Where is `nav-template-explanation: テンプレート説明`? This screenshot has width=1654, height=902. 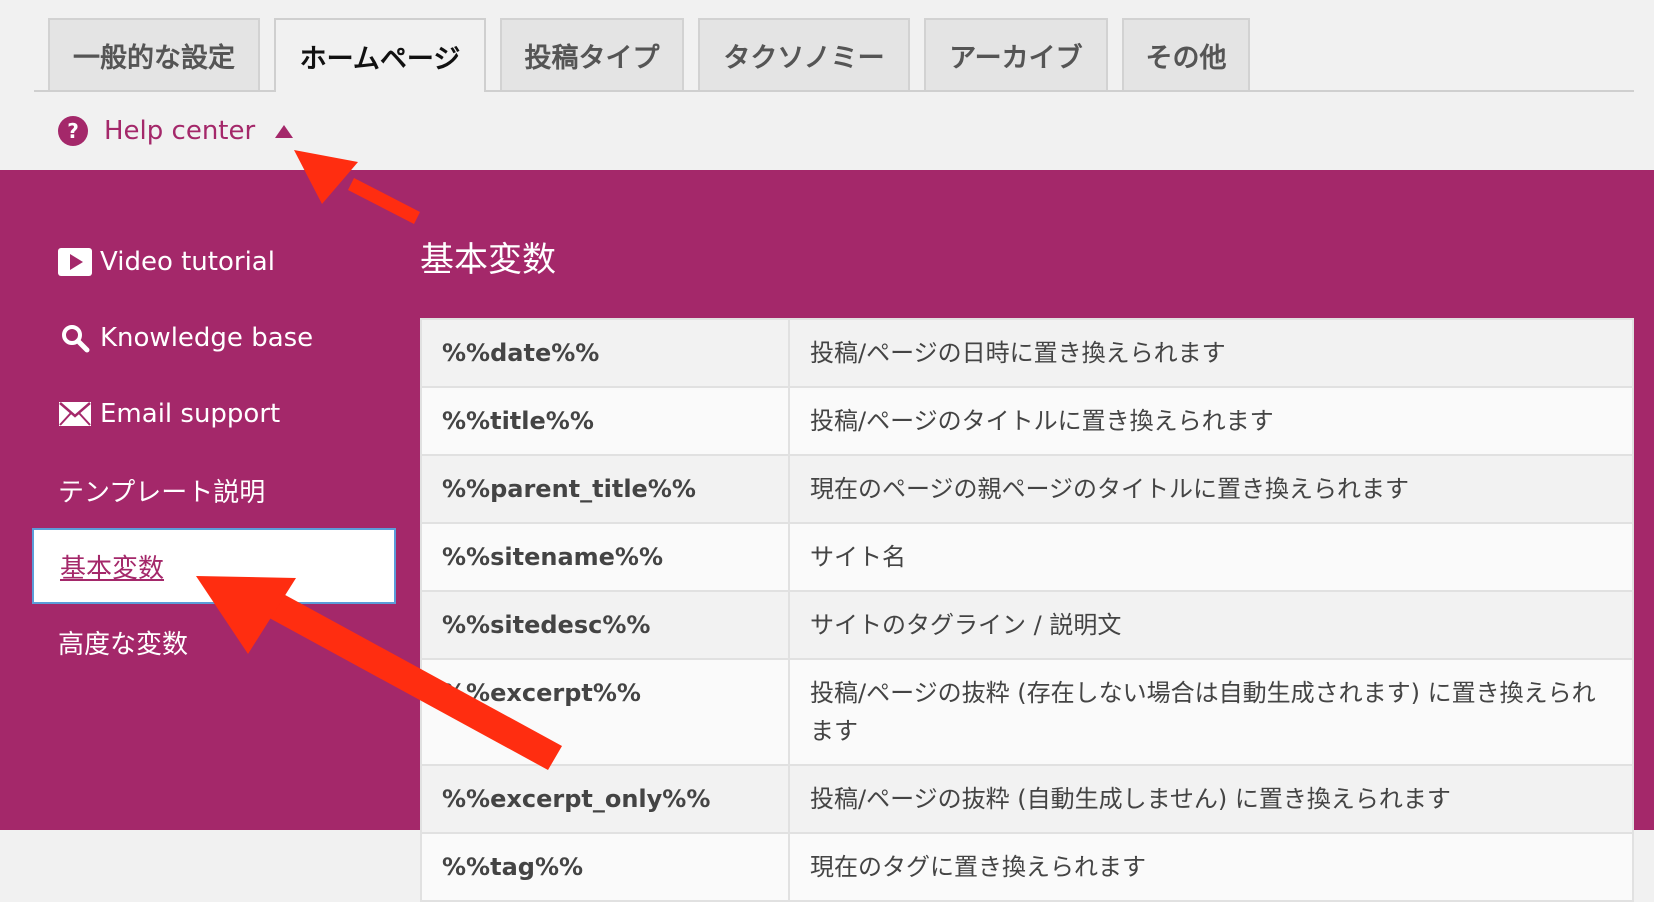 nav-template-explanation: テンプレート説明 is located at coordinates (214, 490).